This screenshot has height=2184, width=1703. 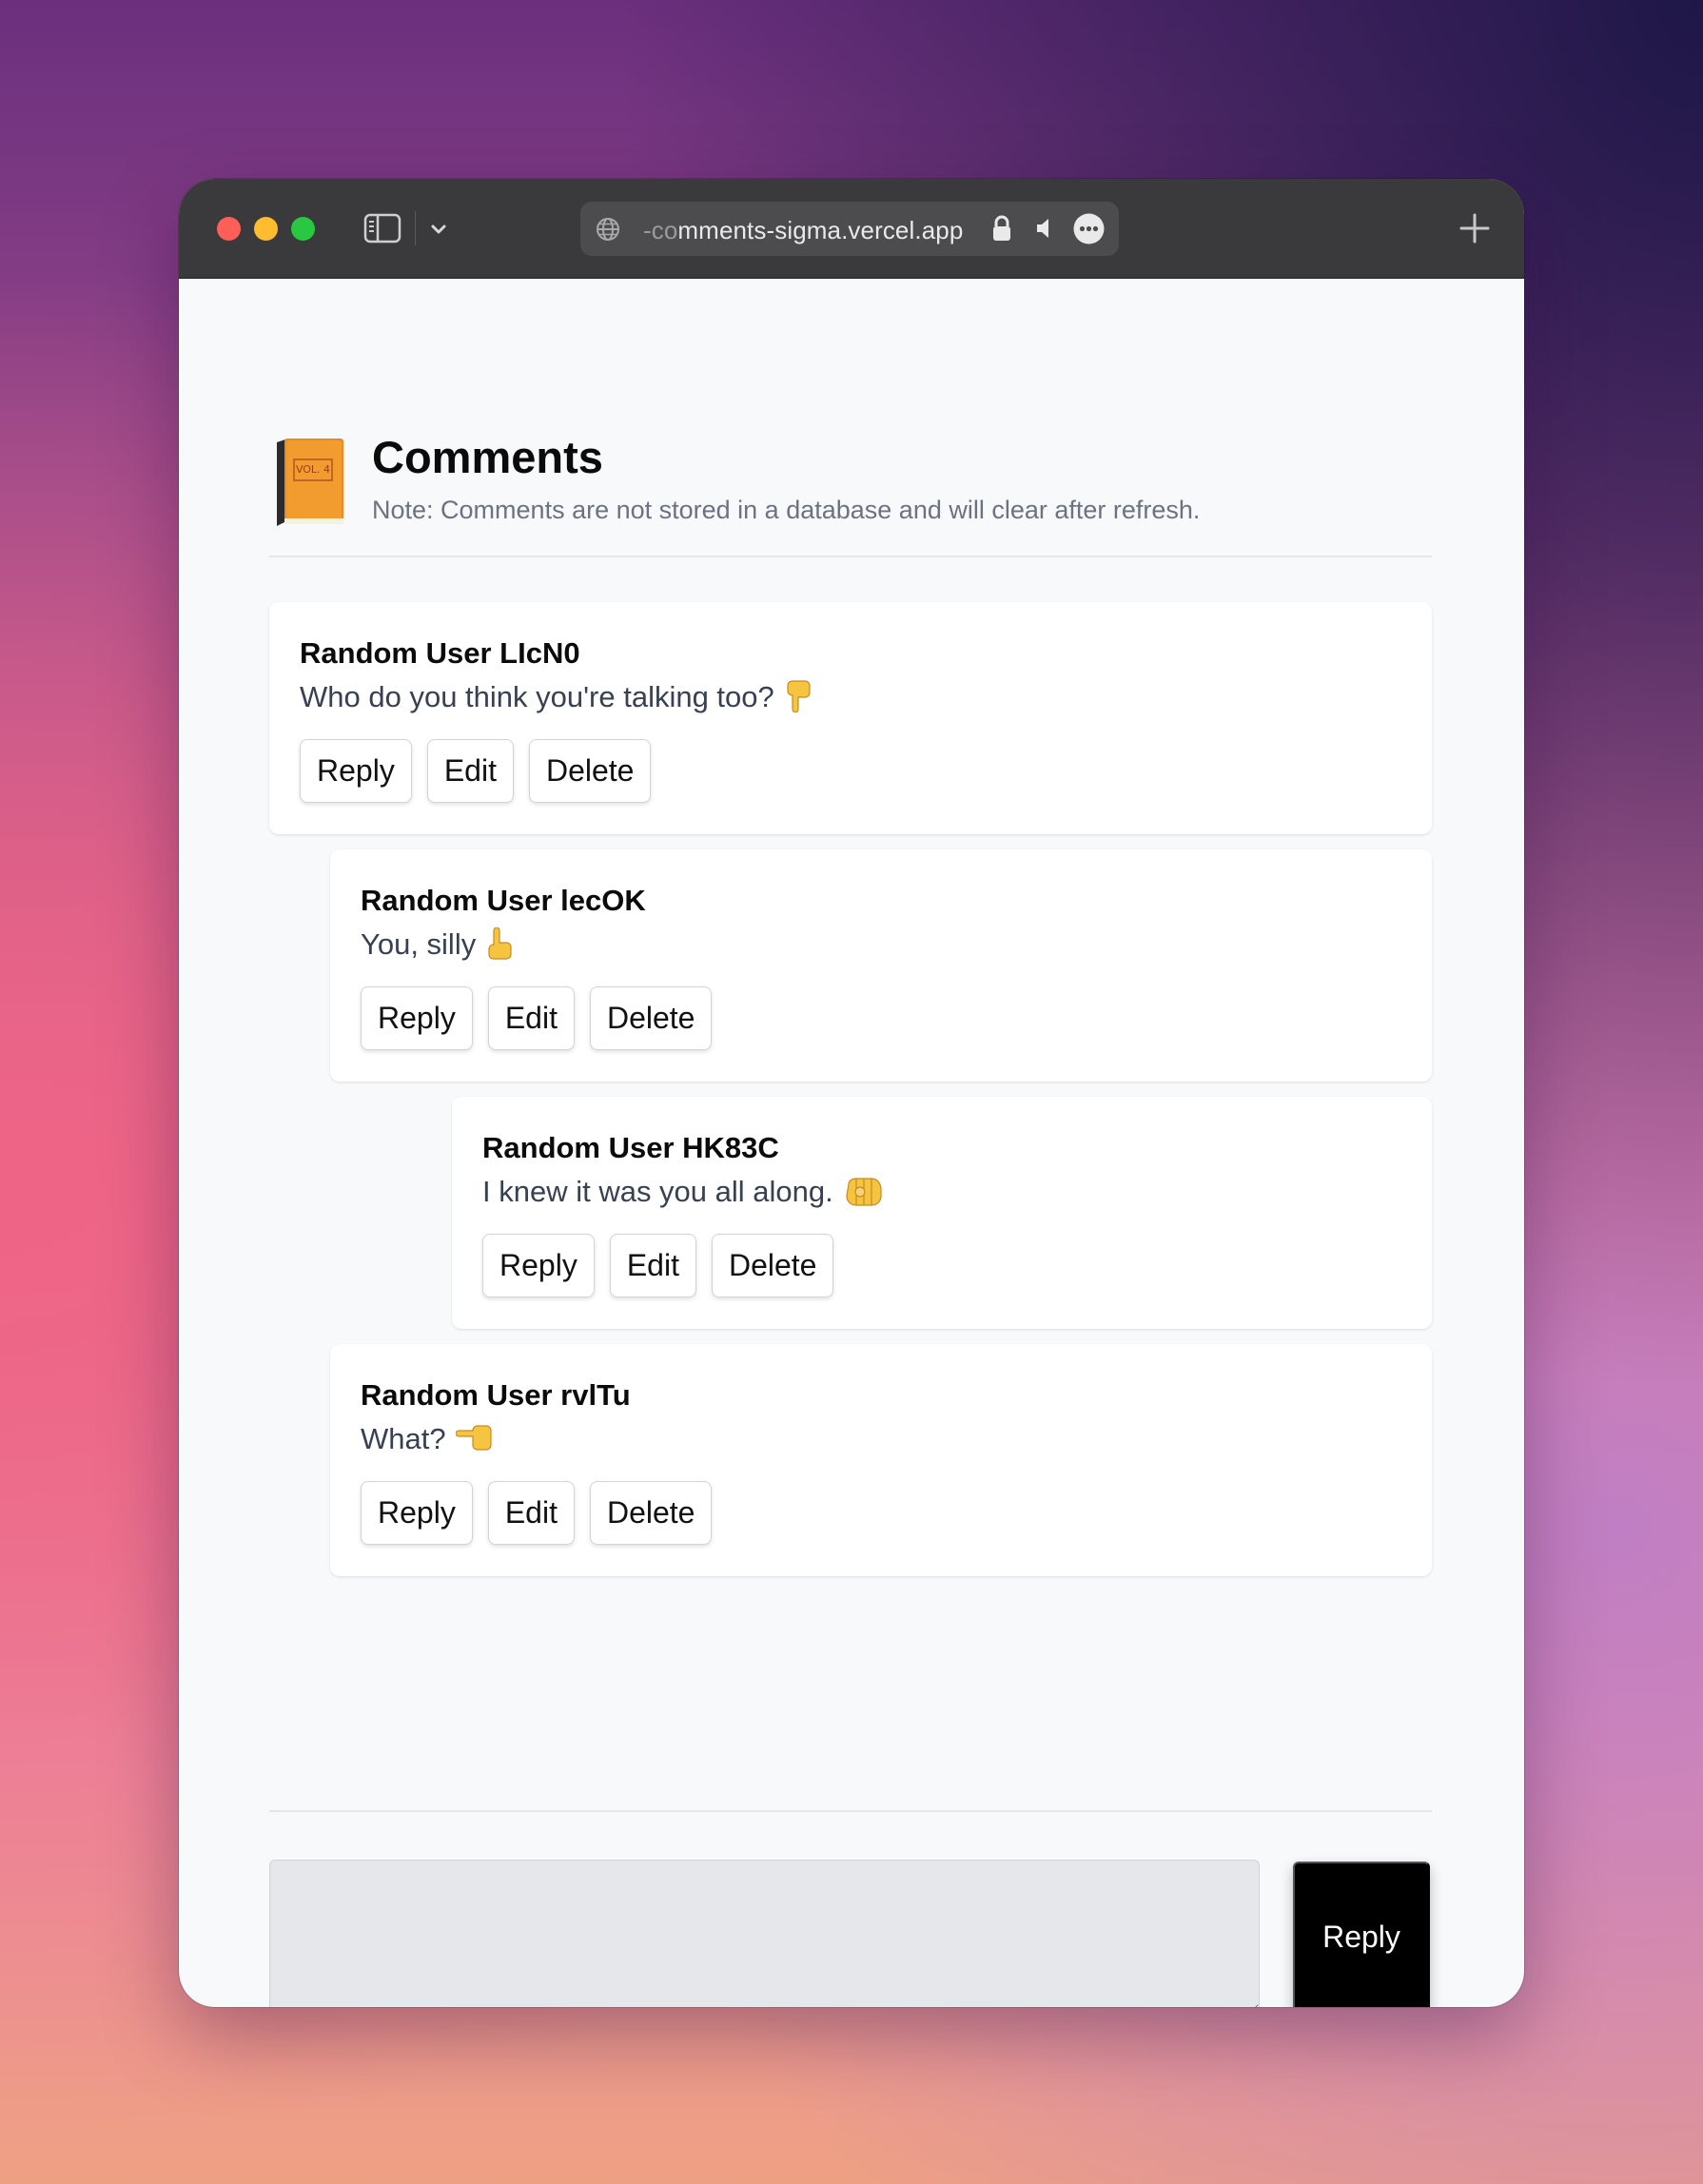 I want to click on address-bar: -comments-sigma.vercel.app, so click(x=849, y=229).